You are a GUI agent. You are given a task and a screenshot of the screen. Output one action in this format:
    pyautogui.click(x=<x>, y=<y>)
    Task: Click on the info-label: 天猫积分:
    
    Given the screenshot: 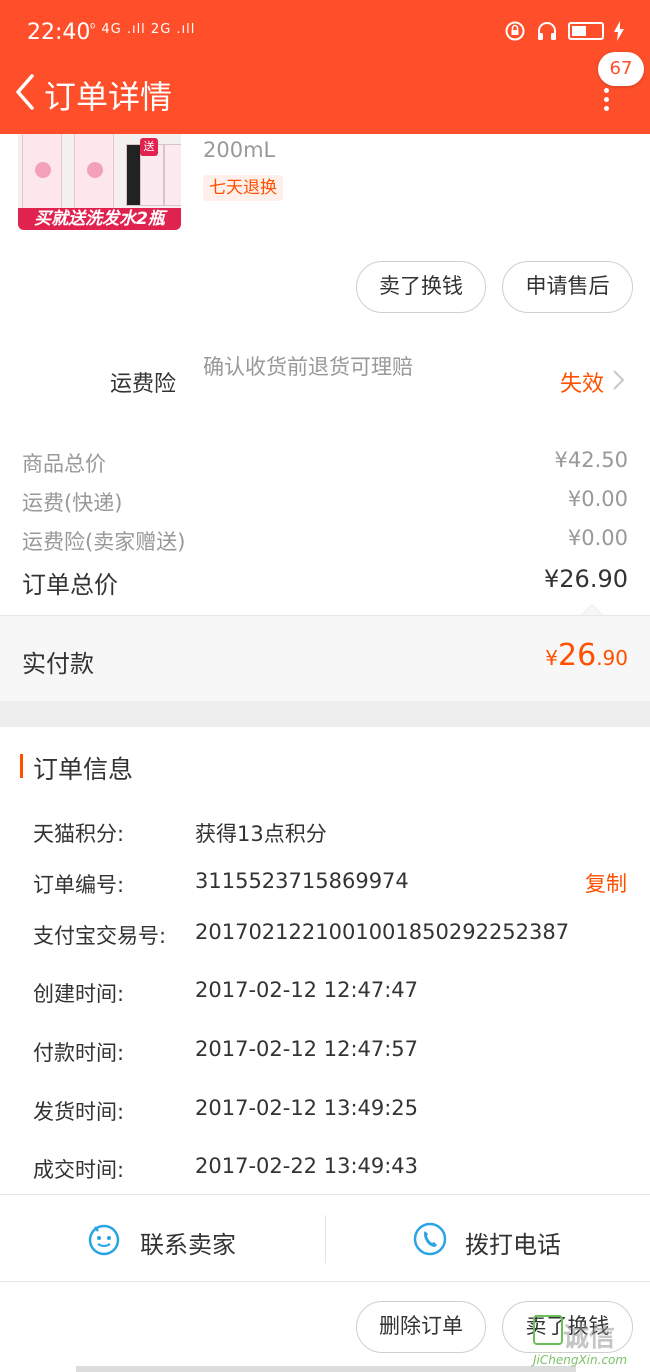 What is the action you would take?
    pyautogui.click(x=79, y=834)
    